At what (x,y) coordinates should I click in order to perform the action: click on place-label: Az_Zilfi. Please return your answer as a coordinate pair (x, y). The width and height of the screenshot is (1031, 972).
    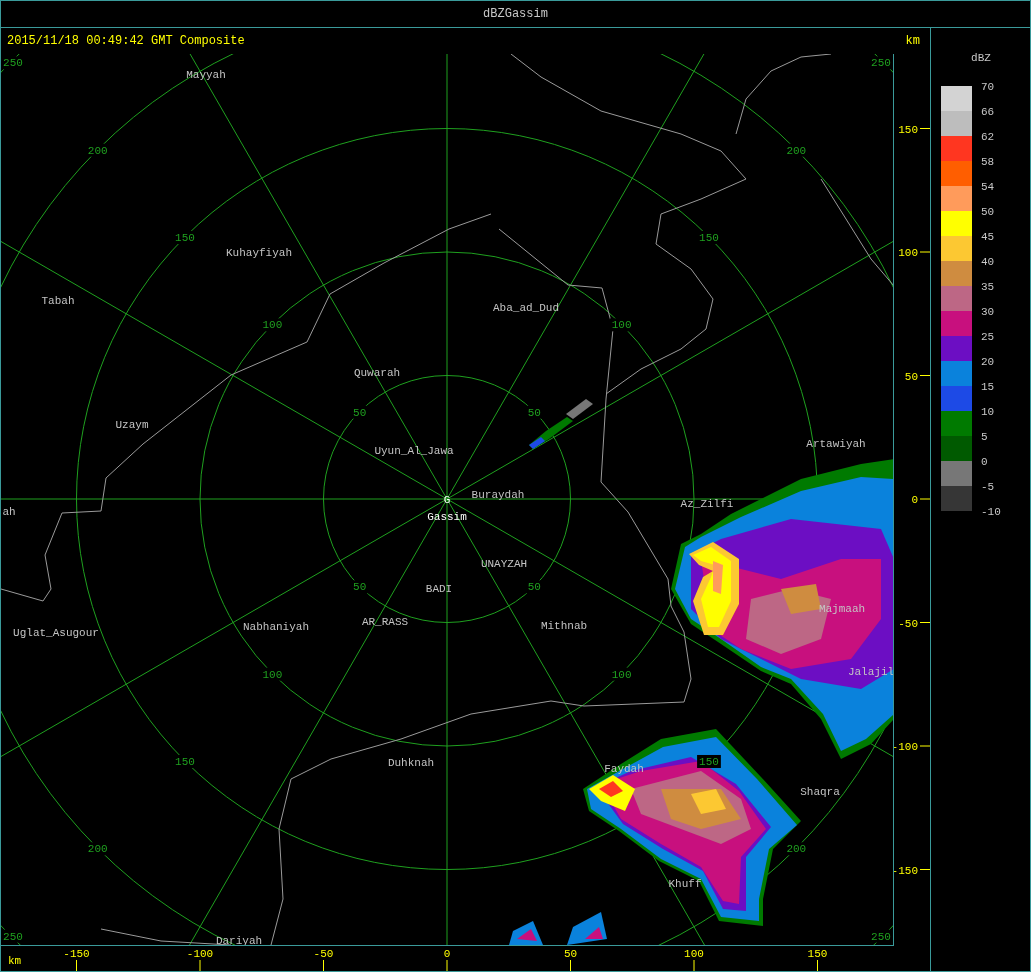
    Looking at the image, I should click on (707, 504).